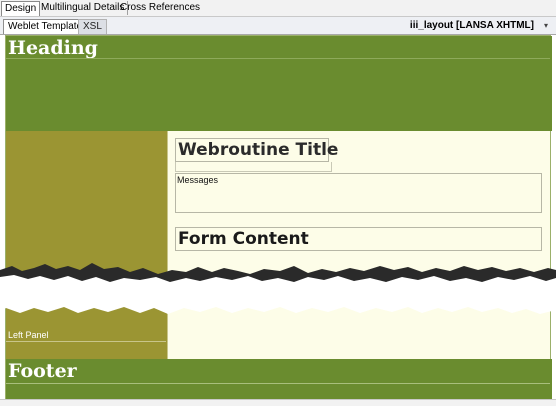  Describe the element at coordinates (243, 239) in the screenshot. I see `form-content-label: Form Content` at that location.